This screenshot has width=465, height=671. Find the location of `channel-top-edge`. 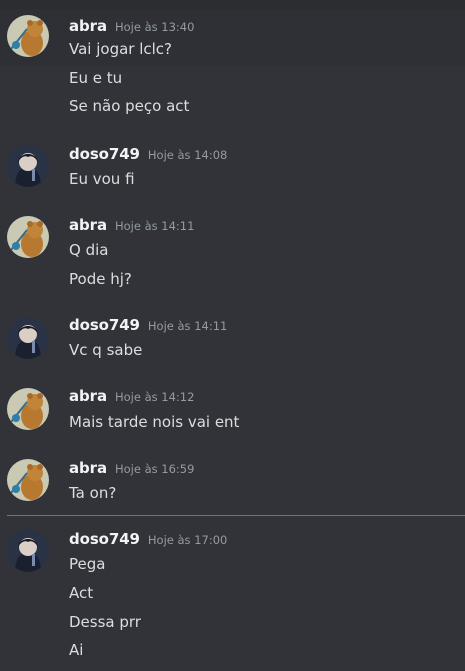

channel-top-edge is located at coordinates (232, 5).